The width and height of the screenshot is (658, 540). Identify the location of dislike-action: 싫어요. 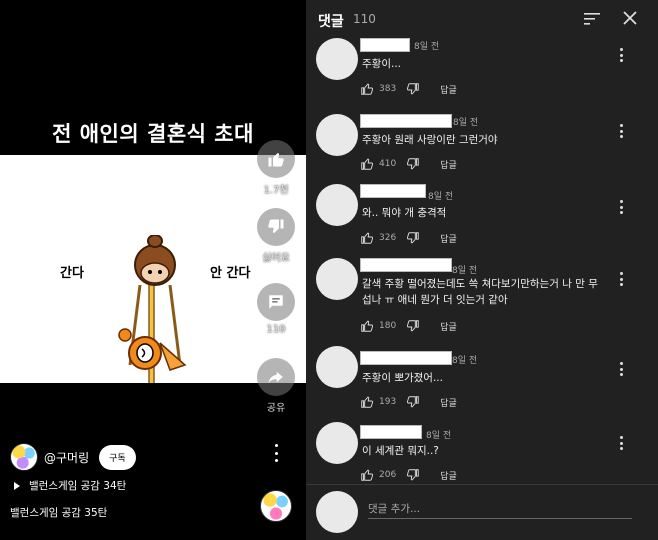
(276, 236).